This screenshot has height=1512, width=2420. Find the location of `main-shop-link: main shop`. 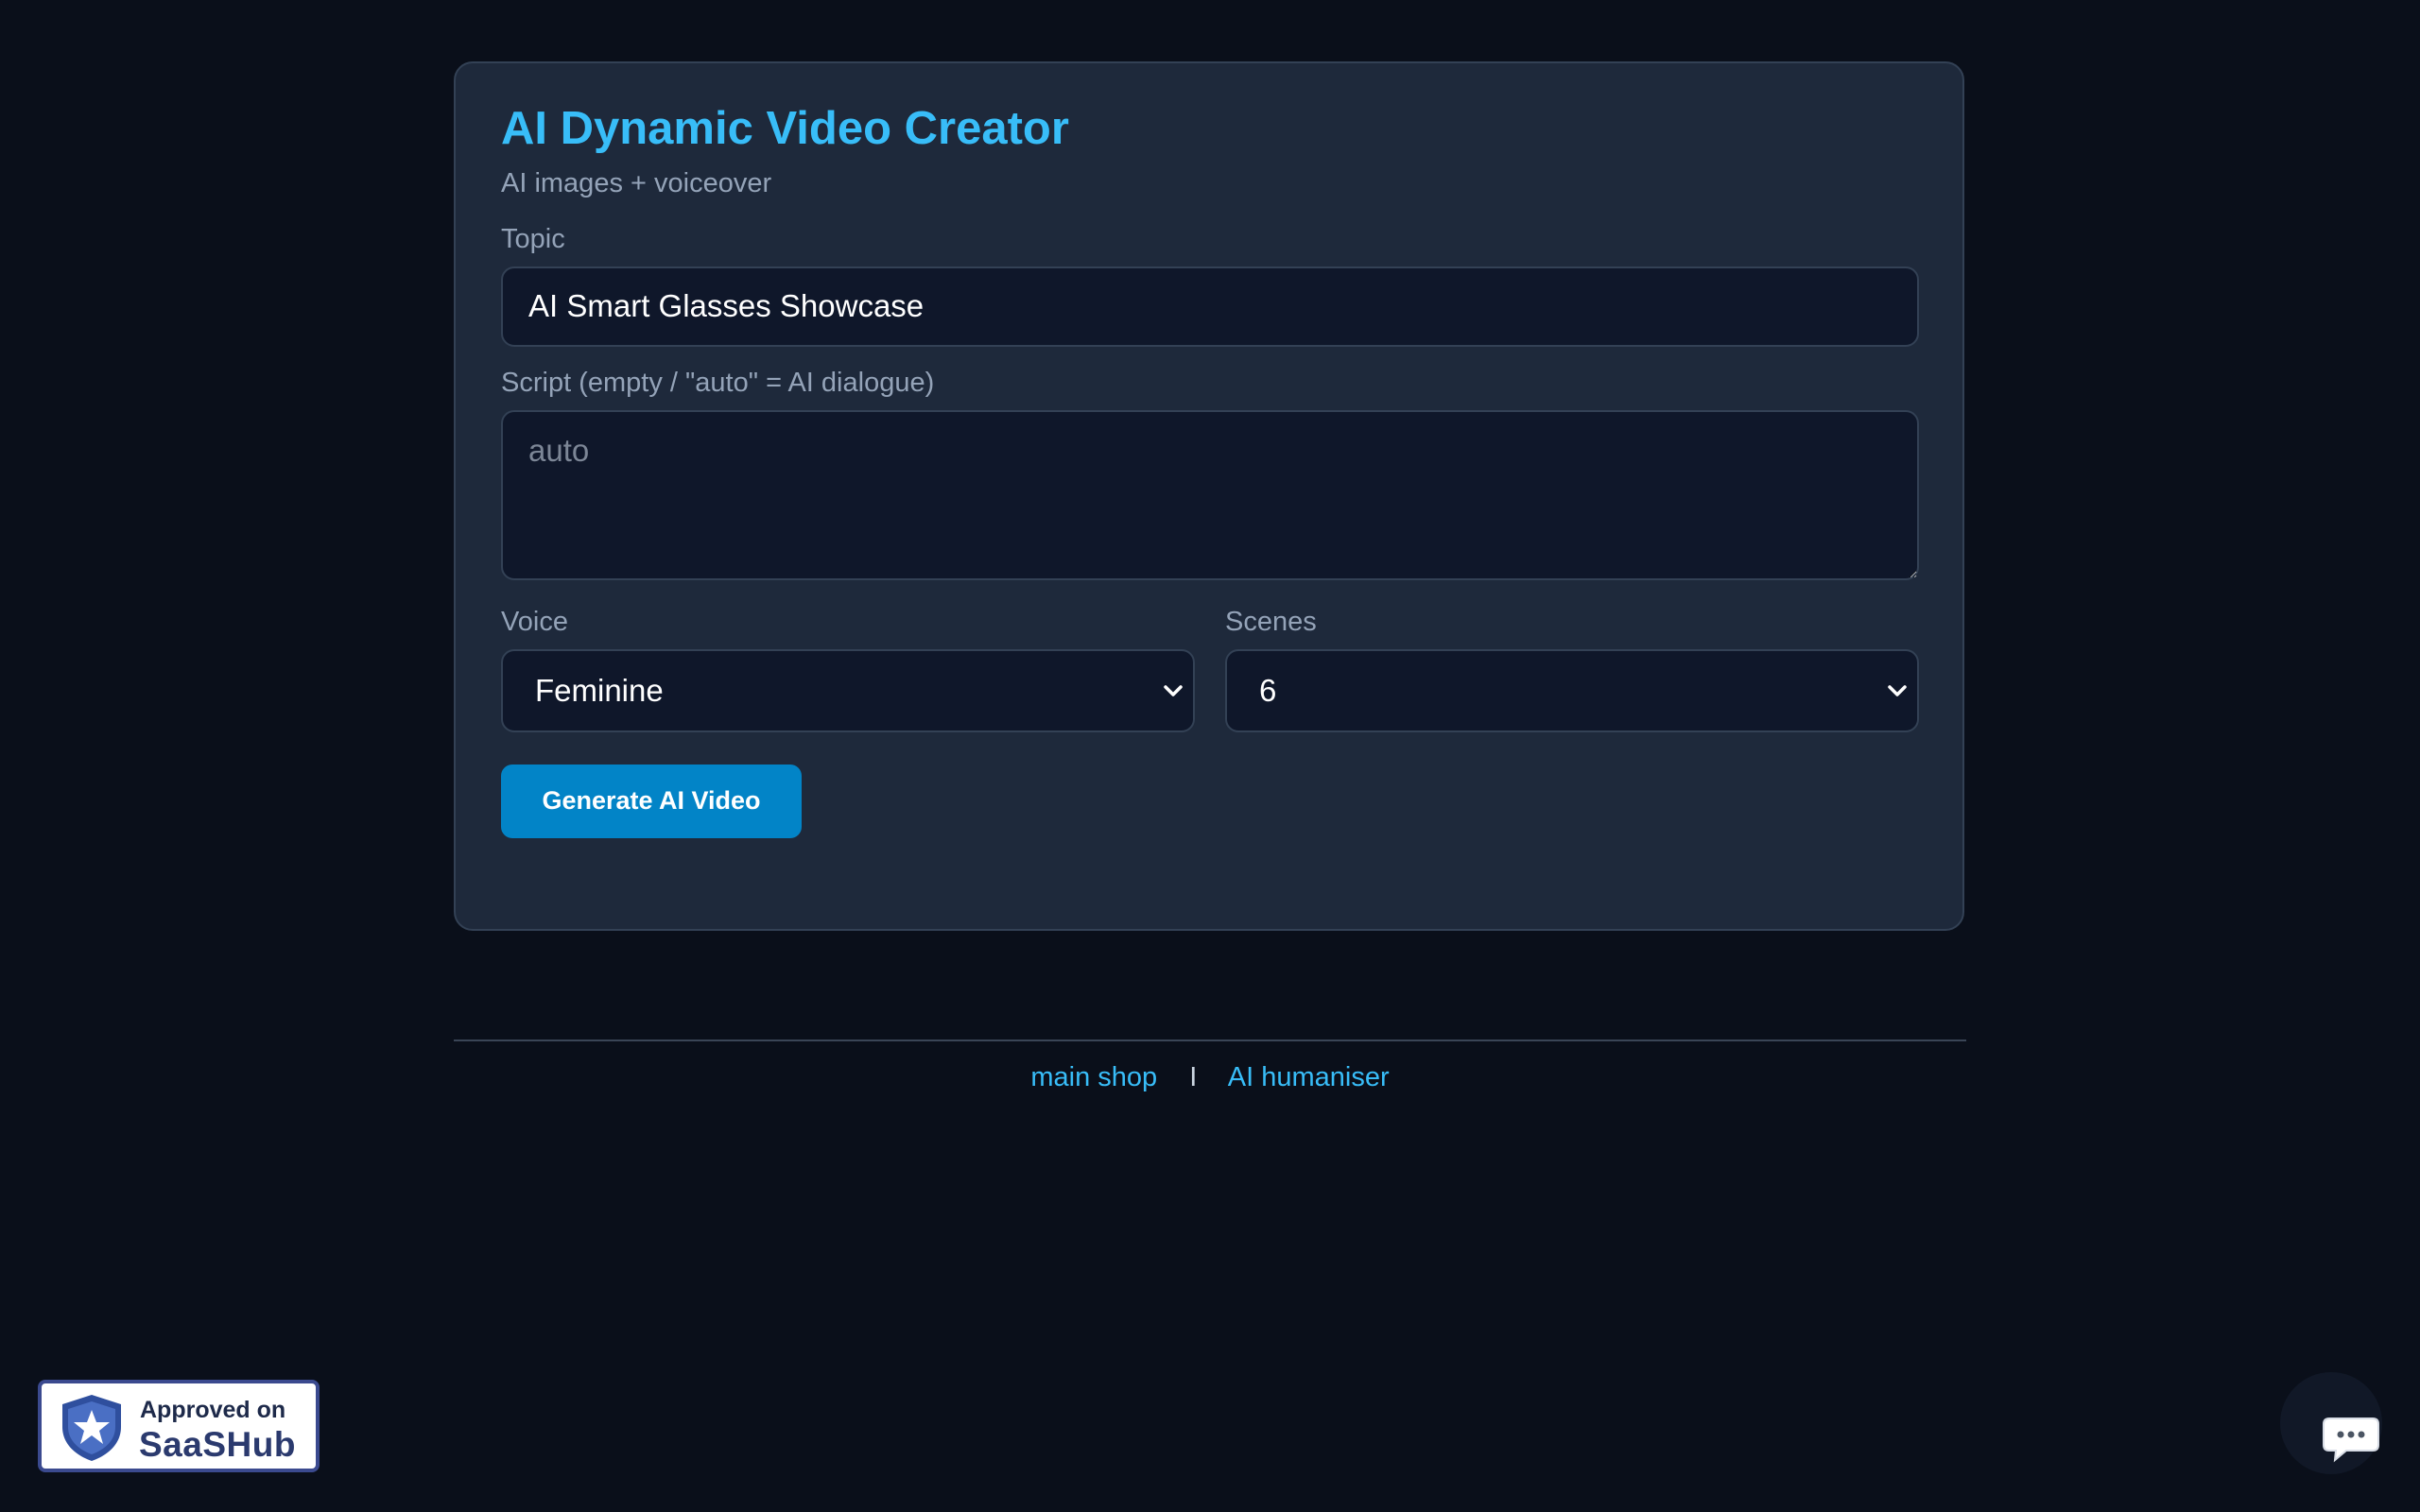

main-shop-link: main shop is located at coordinates (1093, 1077).